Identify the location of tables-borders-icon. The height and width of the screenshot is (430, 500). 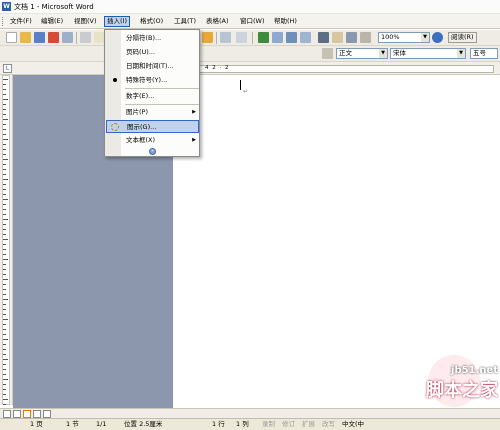
(277, 37).